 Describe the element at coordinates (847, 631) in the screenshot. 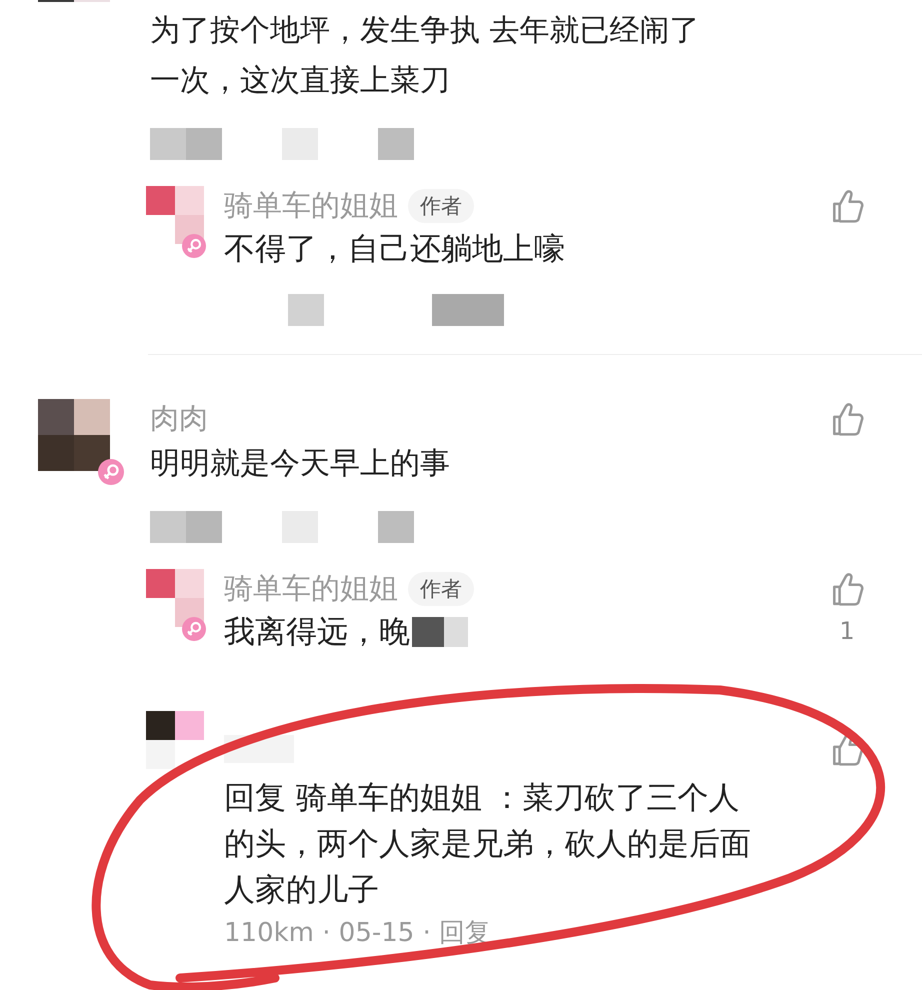

I see `like-count: 1` at that location.